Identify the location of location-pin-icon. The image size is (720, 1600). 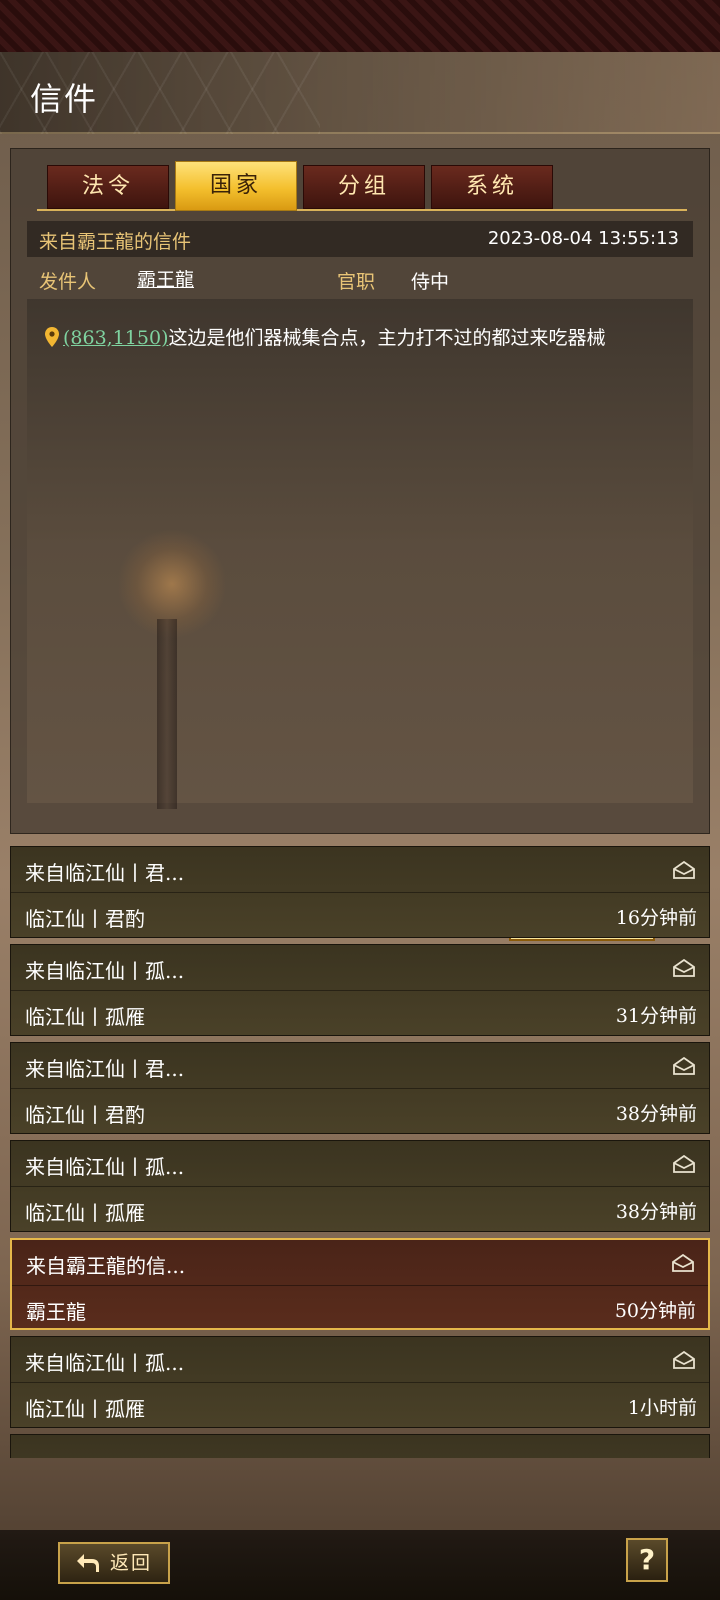
(52, 337).